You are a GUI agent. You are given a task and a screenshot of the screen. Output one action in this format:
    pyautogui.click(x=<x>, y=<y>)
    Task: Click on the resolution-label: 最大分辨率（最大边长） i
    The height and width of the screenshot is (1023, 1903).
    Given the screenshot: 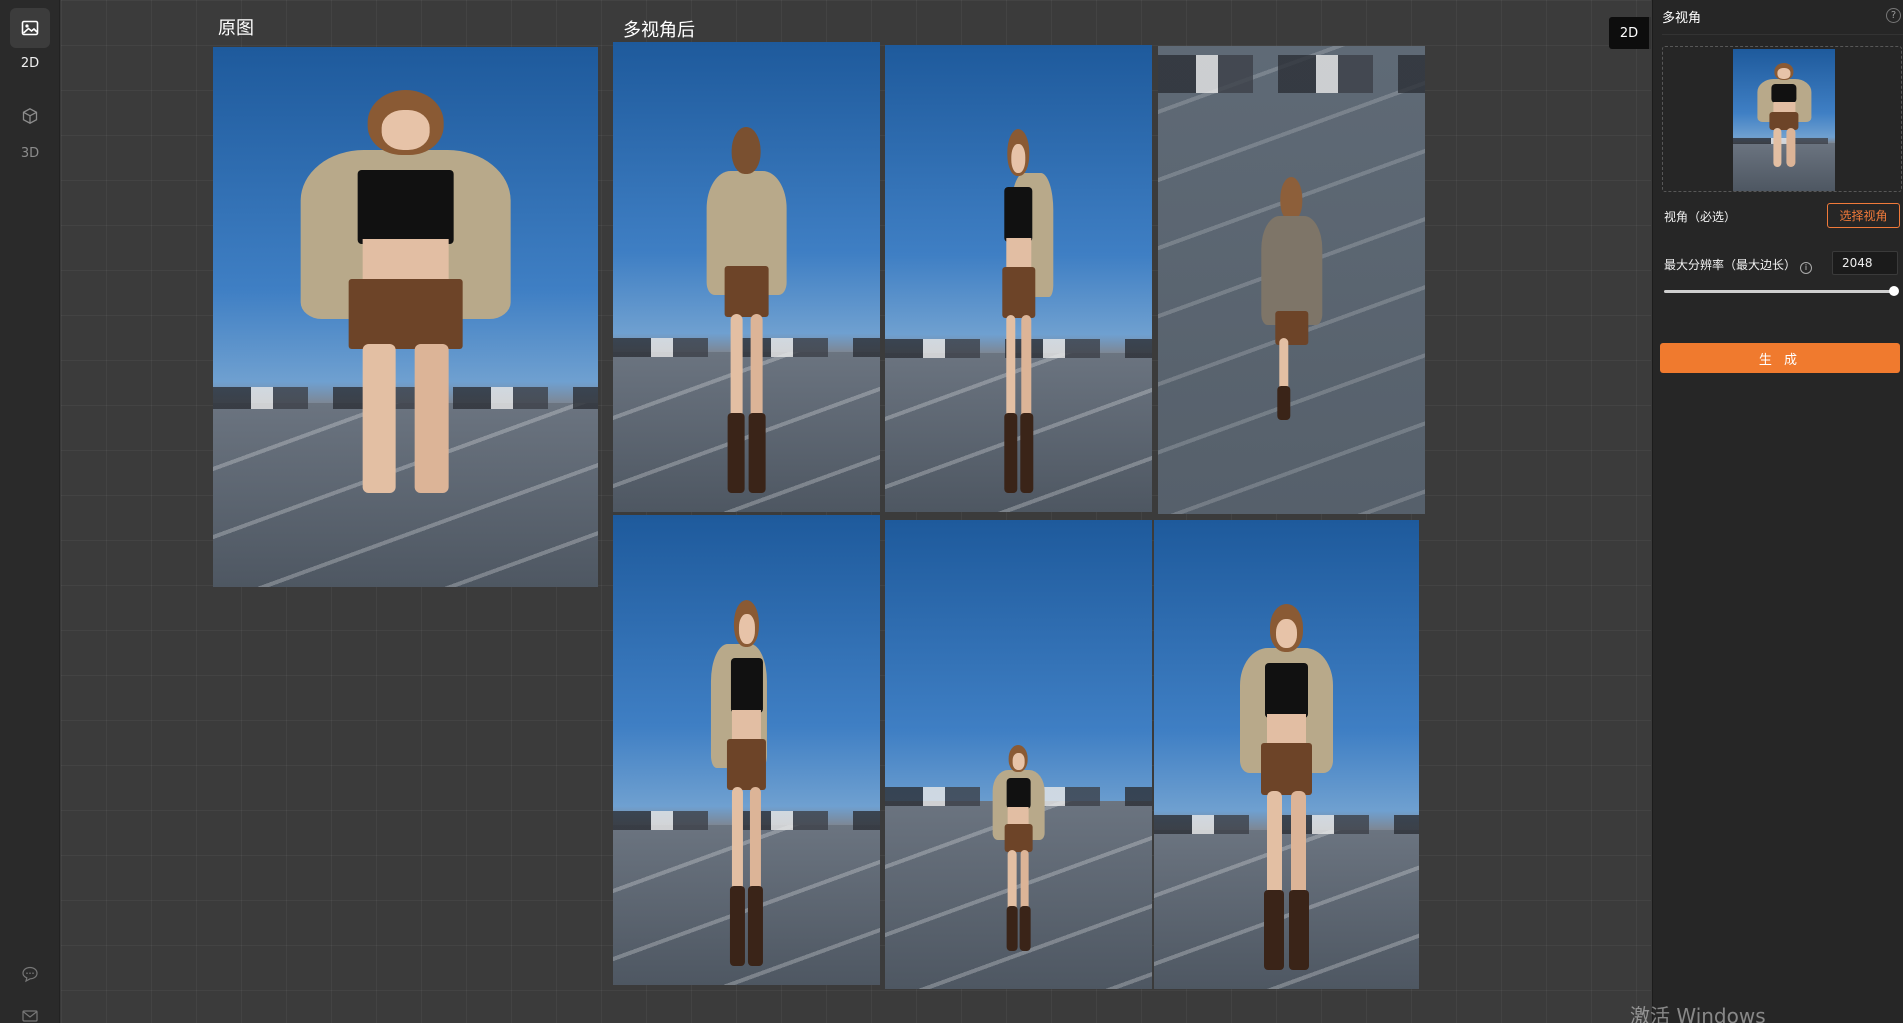 What is the action you would take?
    pyautogui.click(x=1738, y=265)
    